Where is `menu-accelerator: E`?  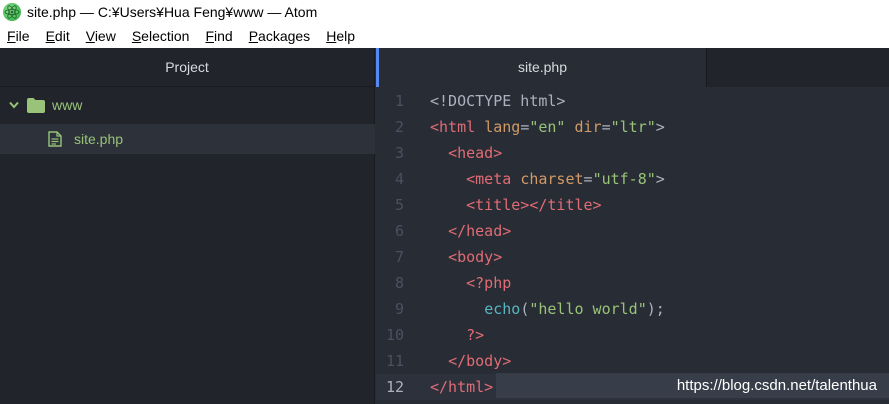
menu-accelerator: E is located at coordinates (50, 36).